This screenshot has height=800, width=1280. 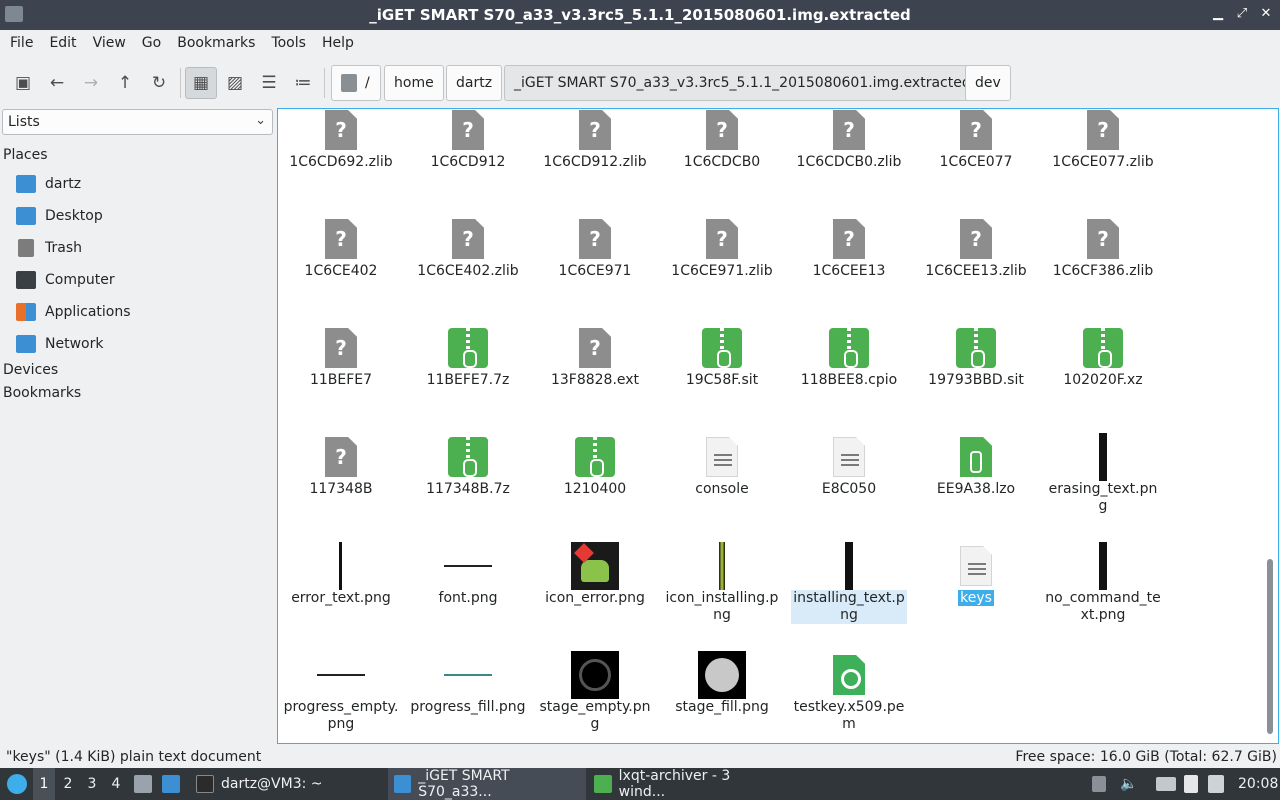 What do you see at coordinates (468, 376) in the screenshot?
I see `file-item: 11BEFE7.7z` at bounding box center [468, 376].